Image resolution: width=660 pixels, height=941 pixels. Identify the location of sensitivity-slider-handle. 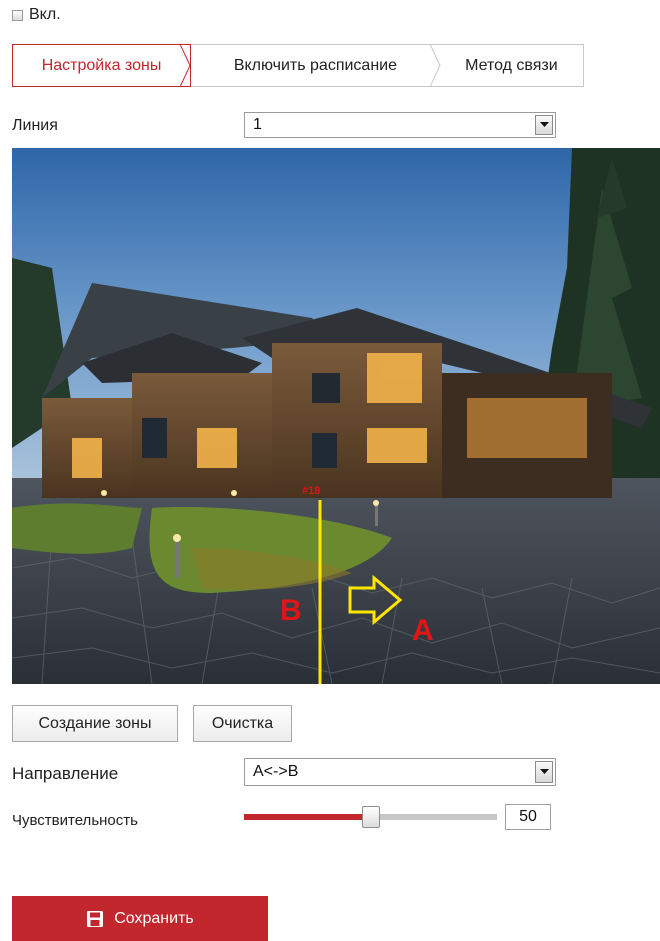
(370, 817).